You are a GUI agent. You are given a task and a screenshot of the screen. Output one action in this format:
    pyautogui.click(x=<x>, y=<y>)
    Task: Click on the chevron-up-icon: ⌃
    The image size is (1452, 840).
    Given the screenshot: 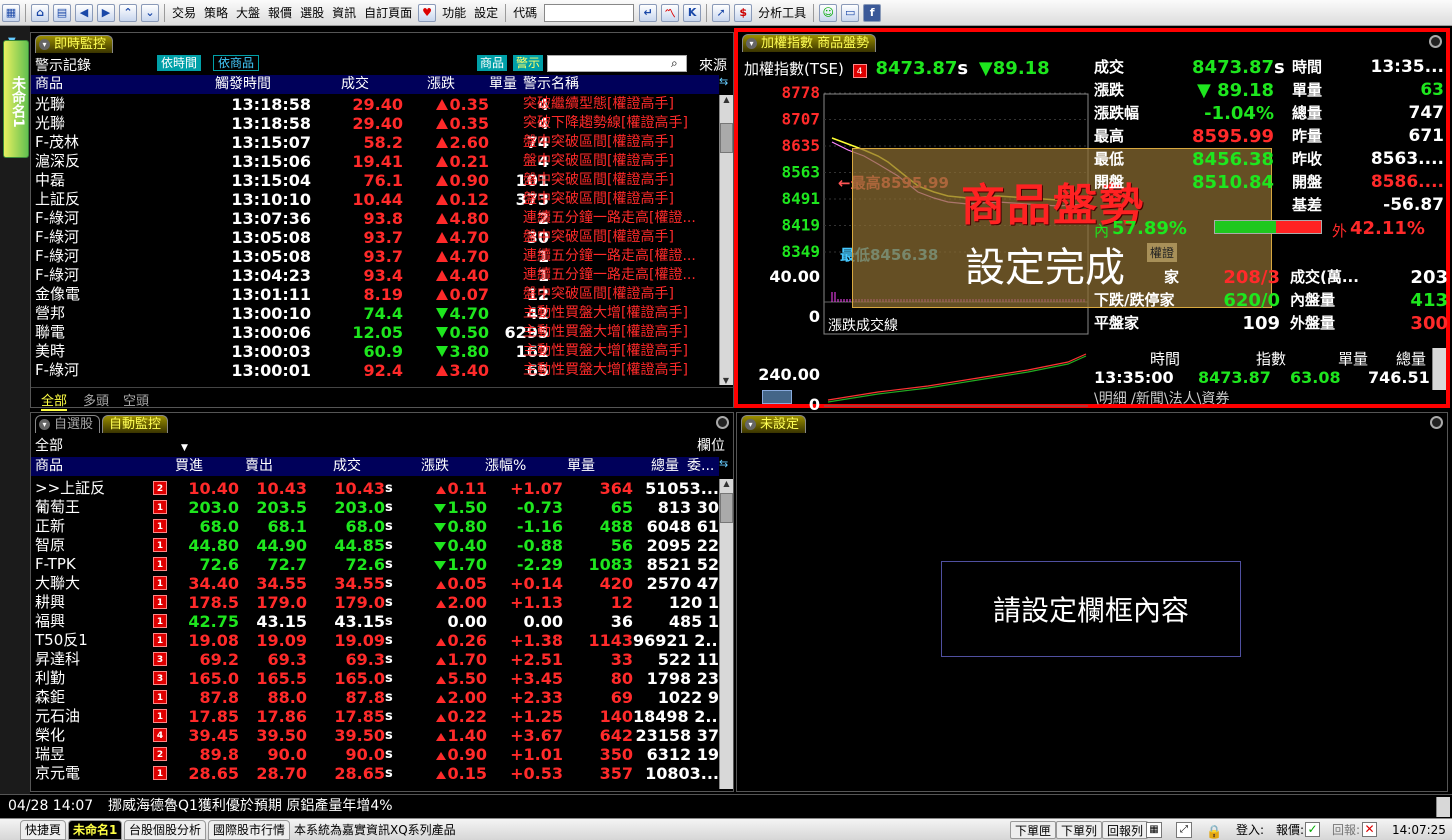 What is the action you would take?
    pyautogui.click(x=128, y=12)
    